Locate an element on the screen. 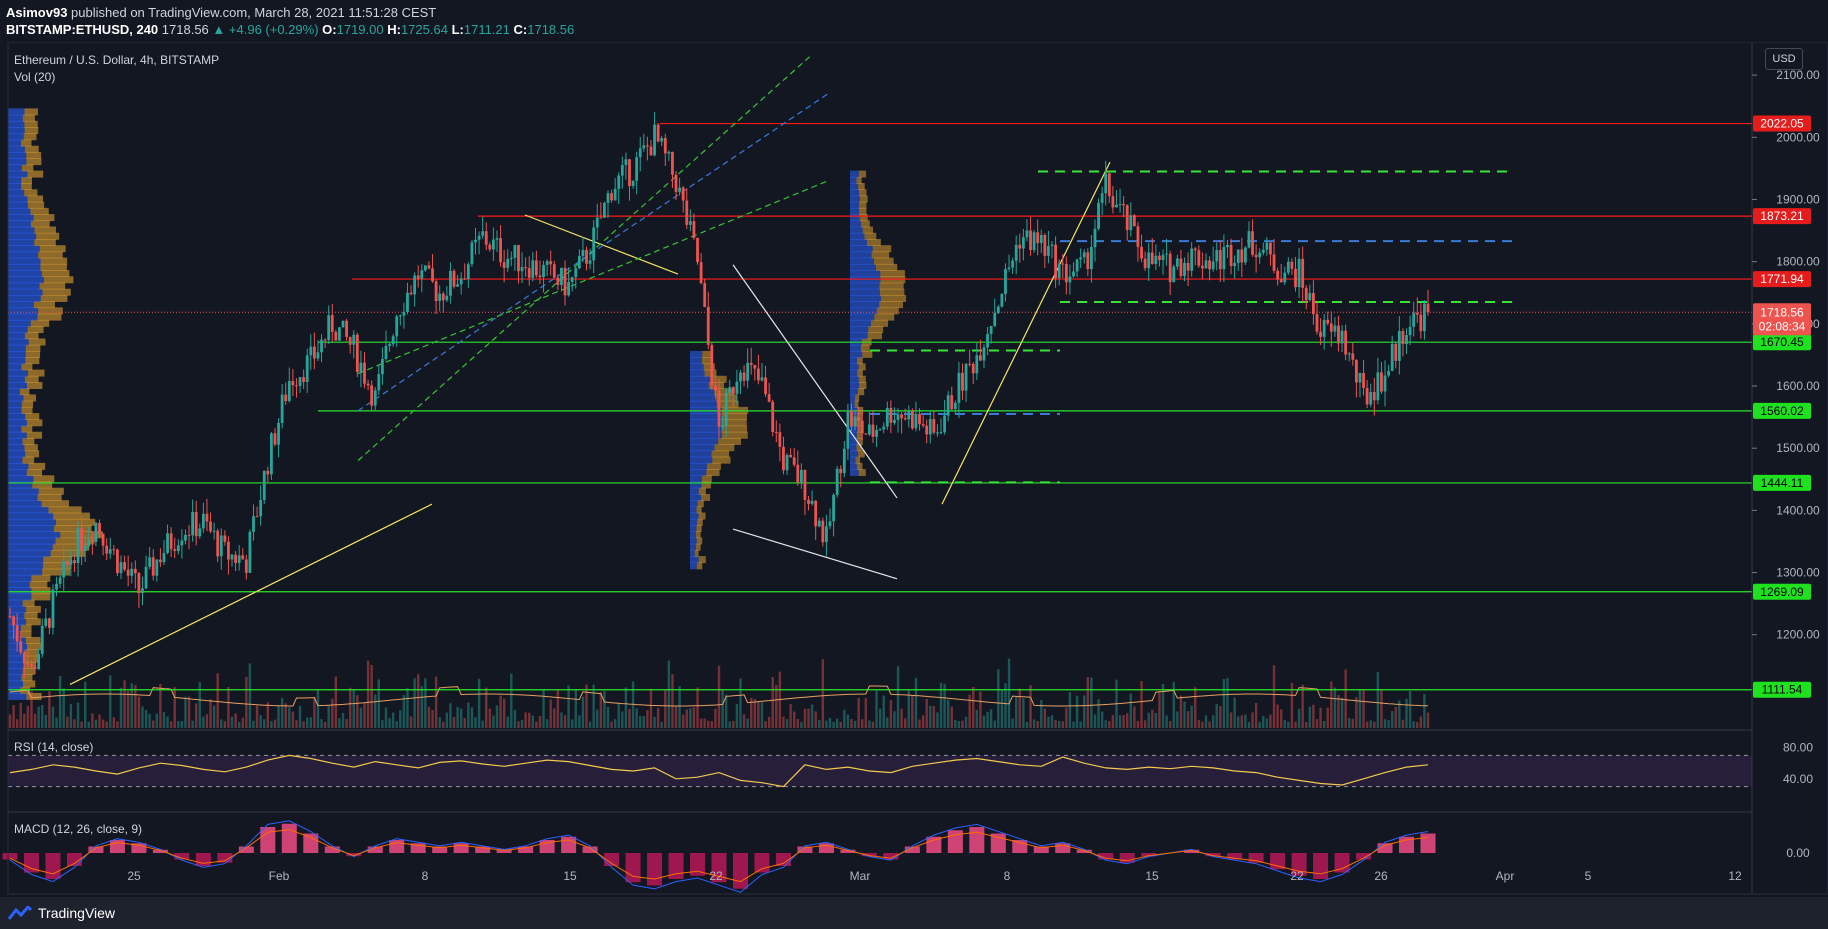 The height and width of the screenshot is (929, 1828). level-price-label: 1771.94 is located at coordinates (1782, 279).